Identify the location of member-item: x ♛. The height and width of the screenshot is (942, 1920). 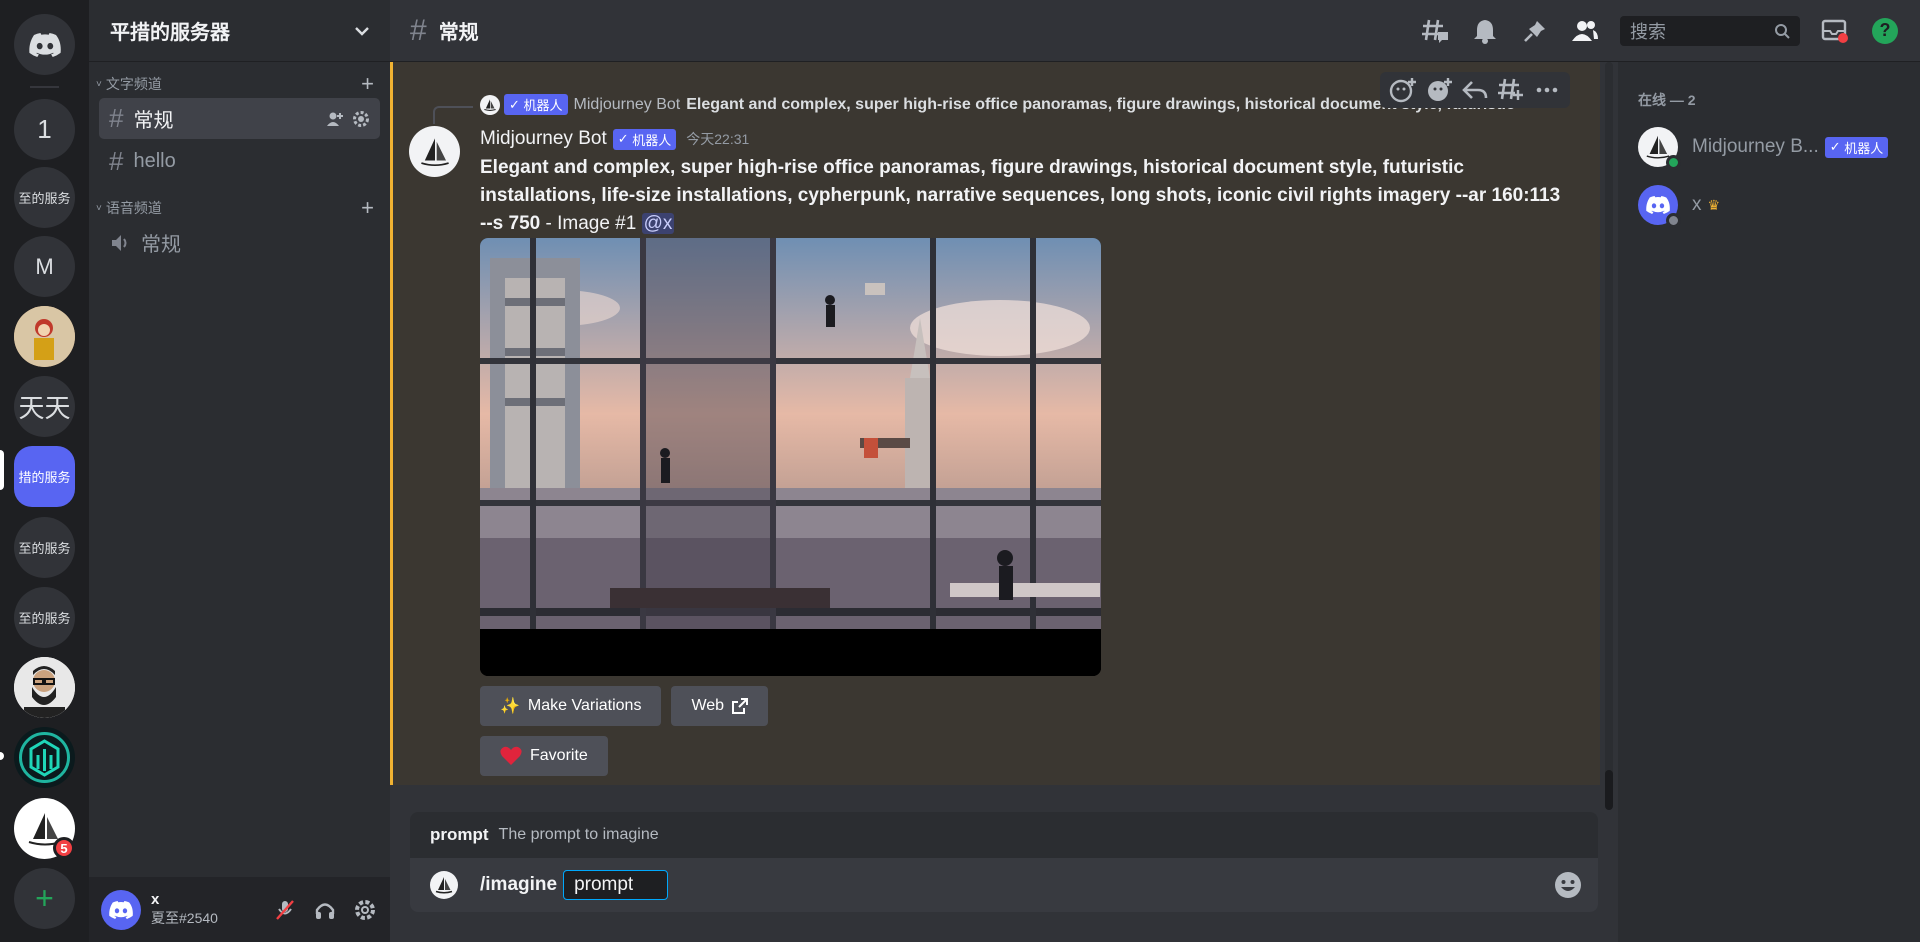
(1769, 205).